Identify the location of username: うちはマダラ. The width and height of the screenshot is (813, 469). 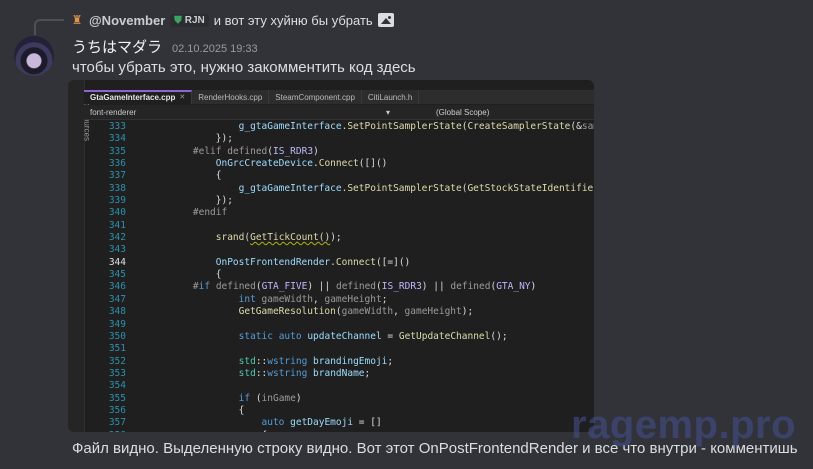
(117, 46).